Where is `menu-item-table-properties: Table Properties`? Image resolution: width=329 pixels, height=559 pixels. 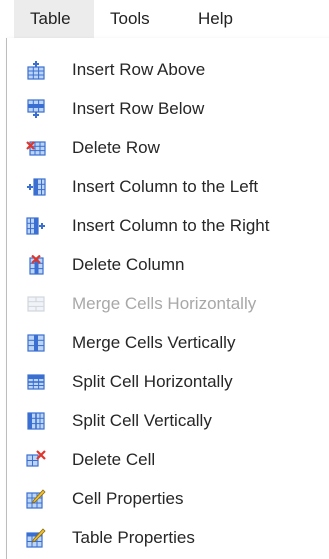 menu-item-table-properties: Table Properties is located at coordinates (168, 537).